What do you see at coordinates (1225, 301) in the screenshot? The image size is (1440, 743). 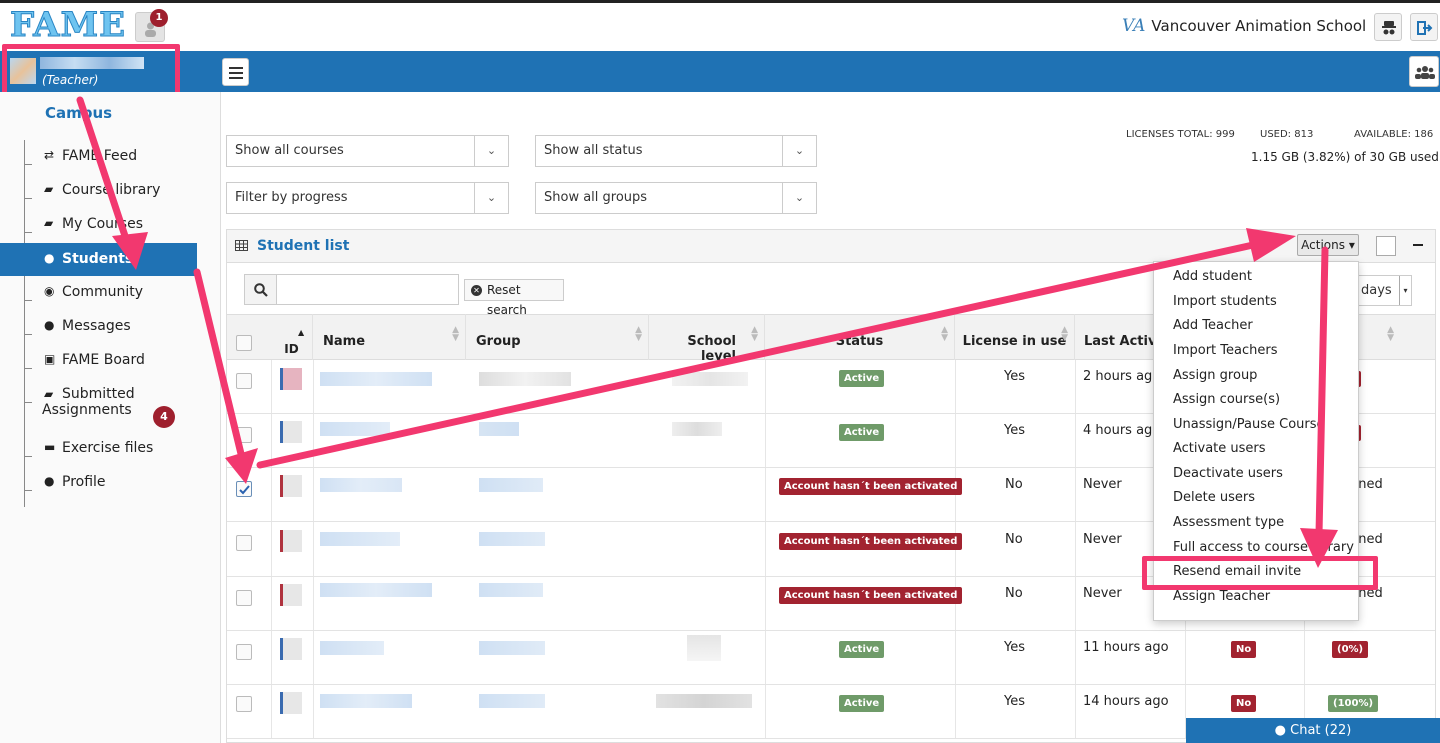 I see `menu-item-import-students: Import students` at bounding box center [1225, 301].